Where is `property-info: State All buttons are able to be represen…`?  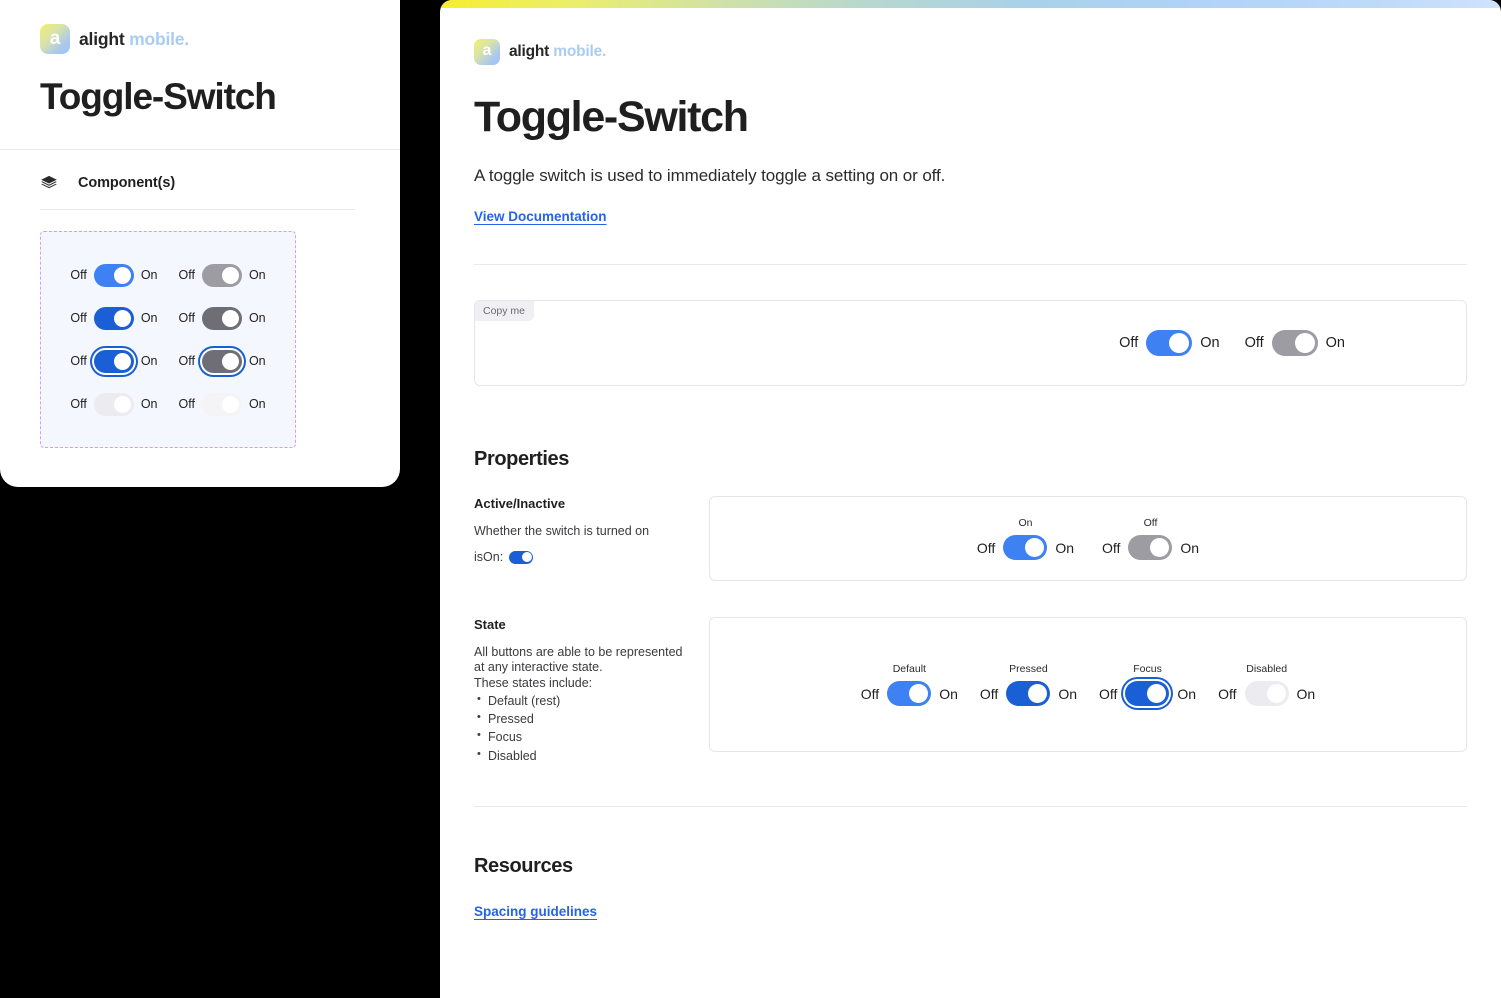 property-info: State All buttons are able to be represen… is located at coordinates (591, 690).